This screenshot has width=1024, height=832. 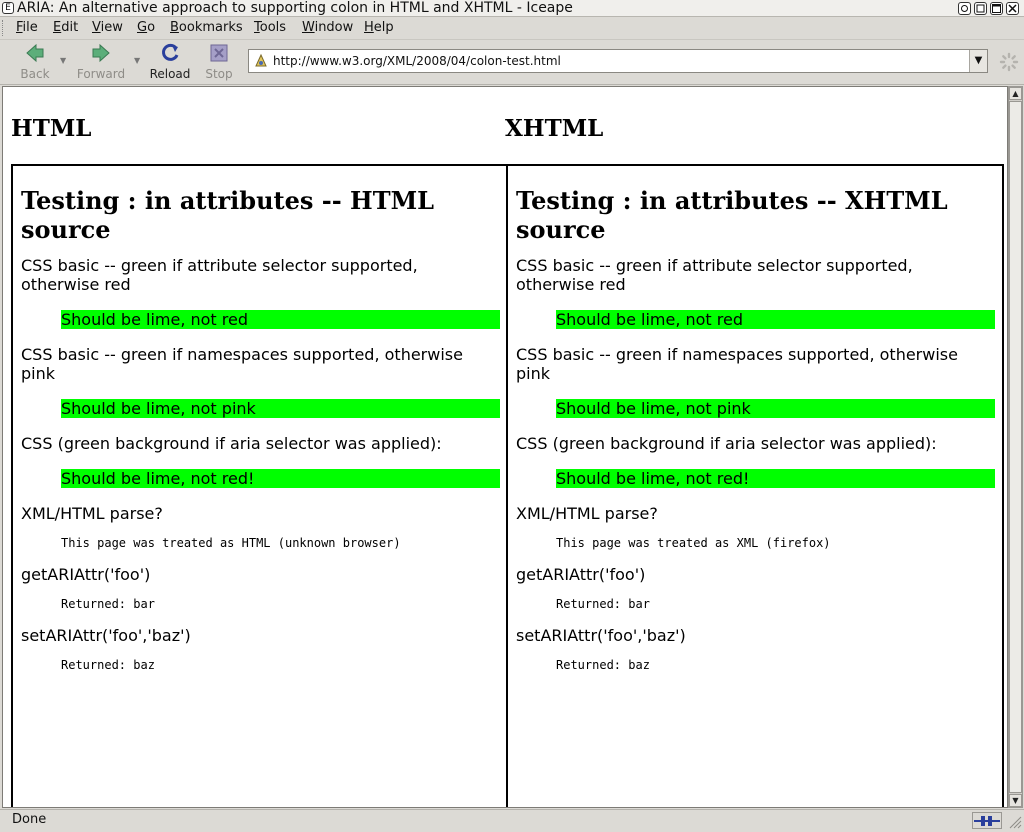 I want to click on parse-result: This page was treated as XML (firefox), so click(x=693, y=543).